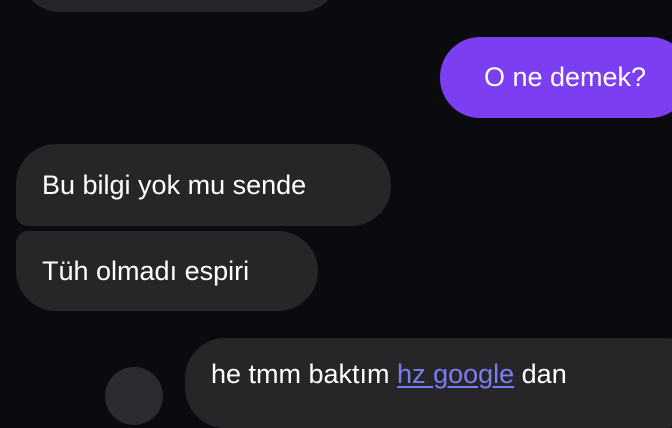  I want to click on message-bubble-incoming: Tüh olmadı espiri, so click(167, 271).